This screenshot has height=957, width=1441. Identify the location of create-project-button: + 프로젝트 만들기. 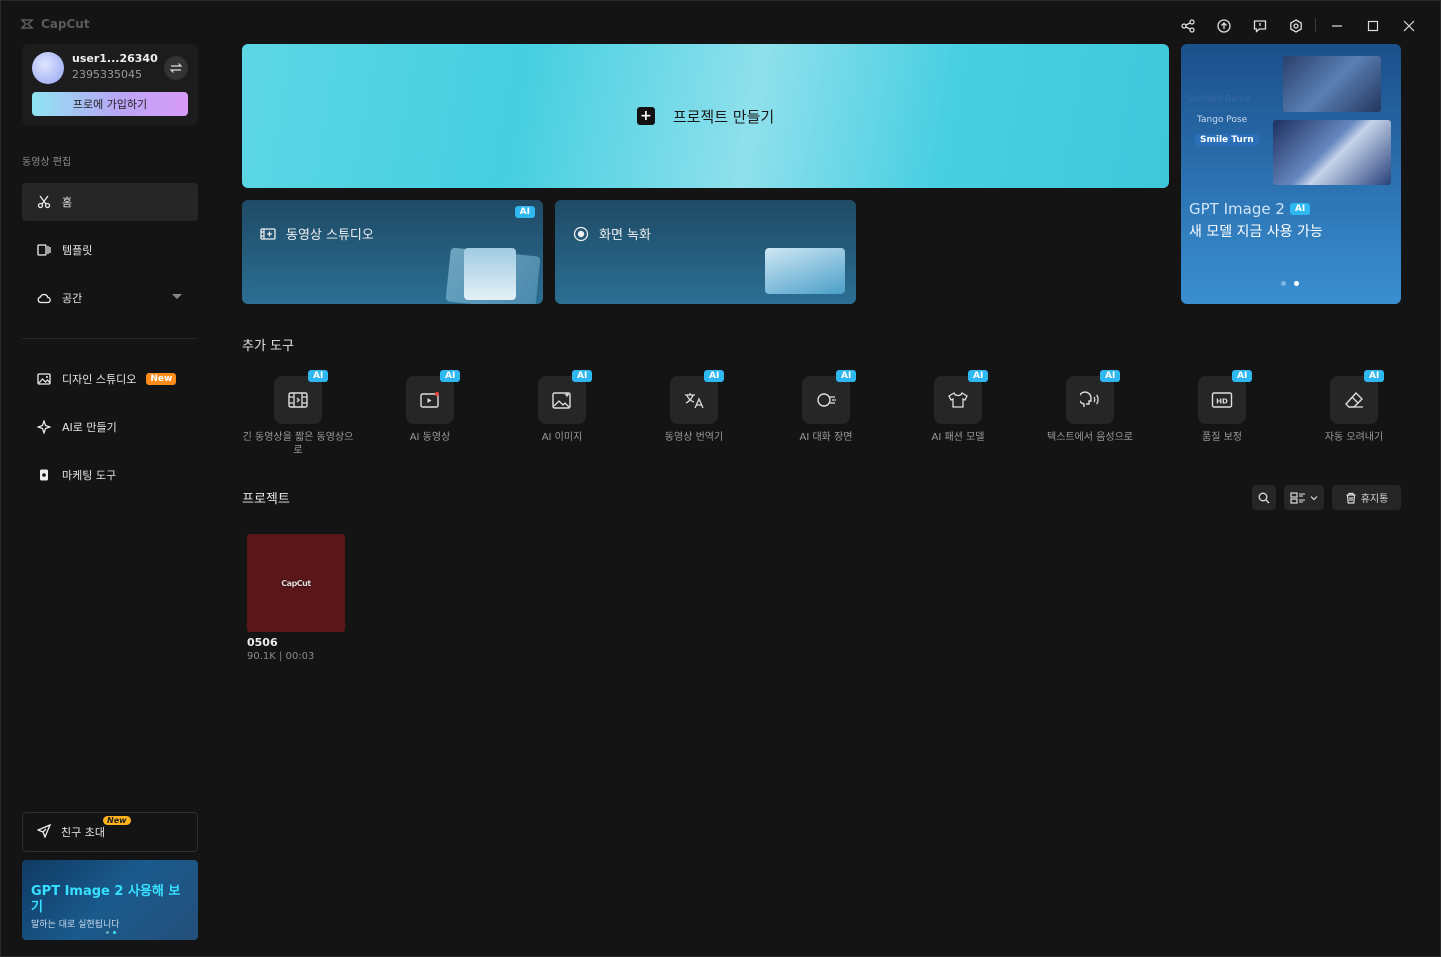
(705, 116).